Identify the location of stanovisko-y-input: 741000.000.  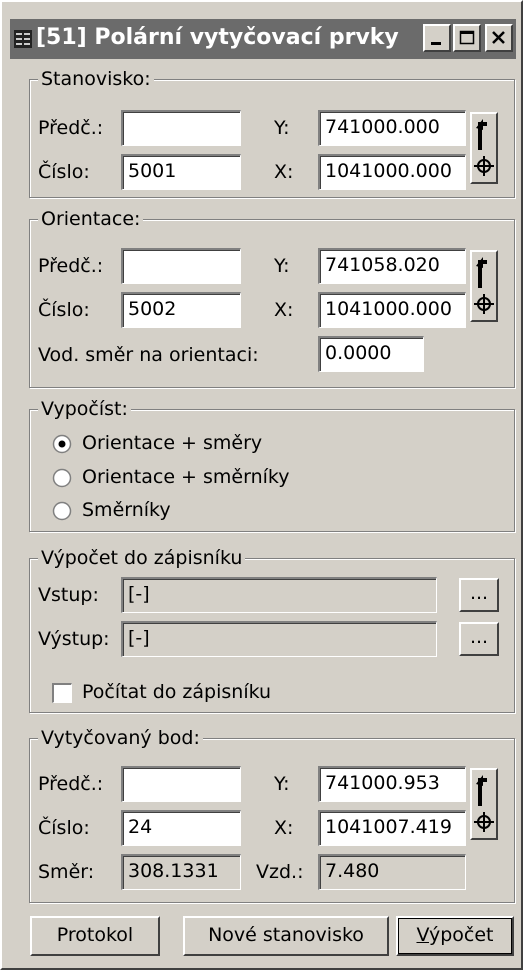
(392, 128).